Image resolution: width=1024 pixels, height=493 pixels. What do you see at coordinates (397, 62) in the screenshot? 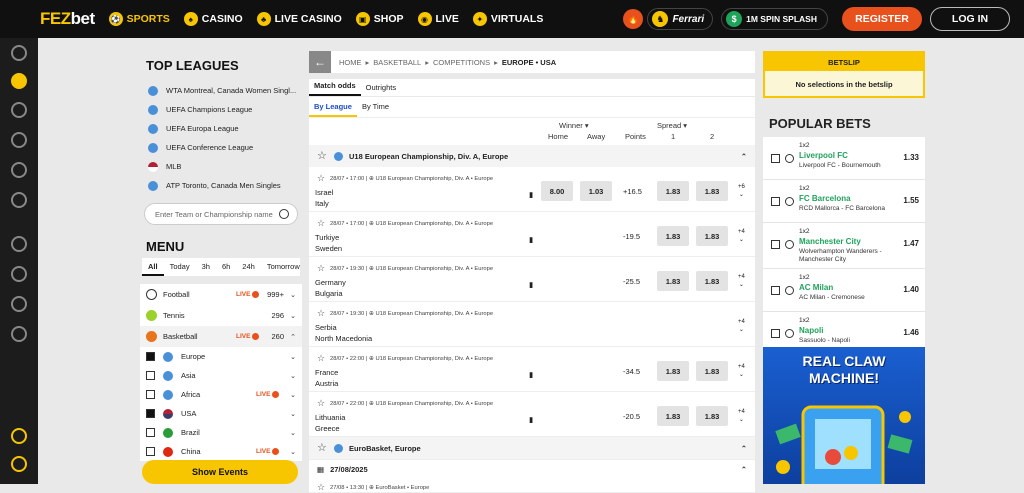
I see `crumb-sport: BASKETBALL` at bounding box center [397, 62].